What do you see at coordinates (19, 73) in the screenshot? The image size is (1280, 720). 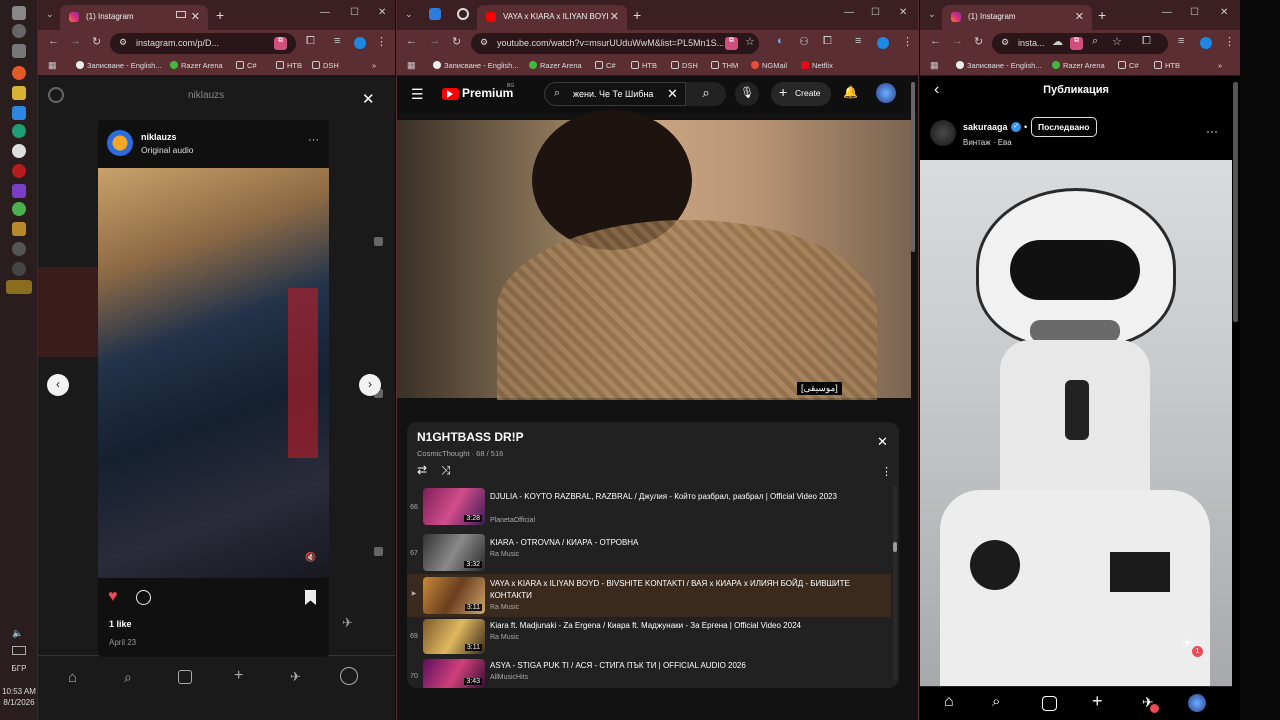 I see `browser-icon` at bounding box center [19, 73].